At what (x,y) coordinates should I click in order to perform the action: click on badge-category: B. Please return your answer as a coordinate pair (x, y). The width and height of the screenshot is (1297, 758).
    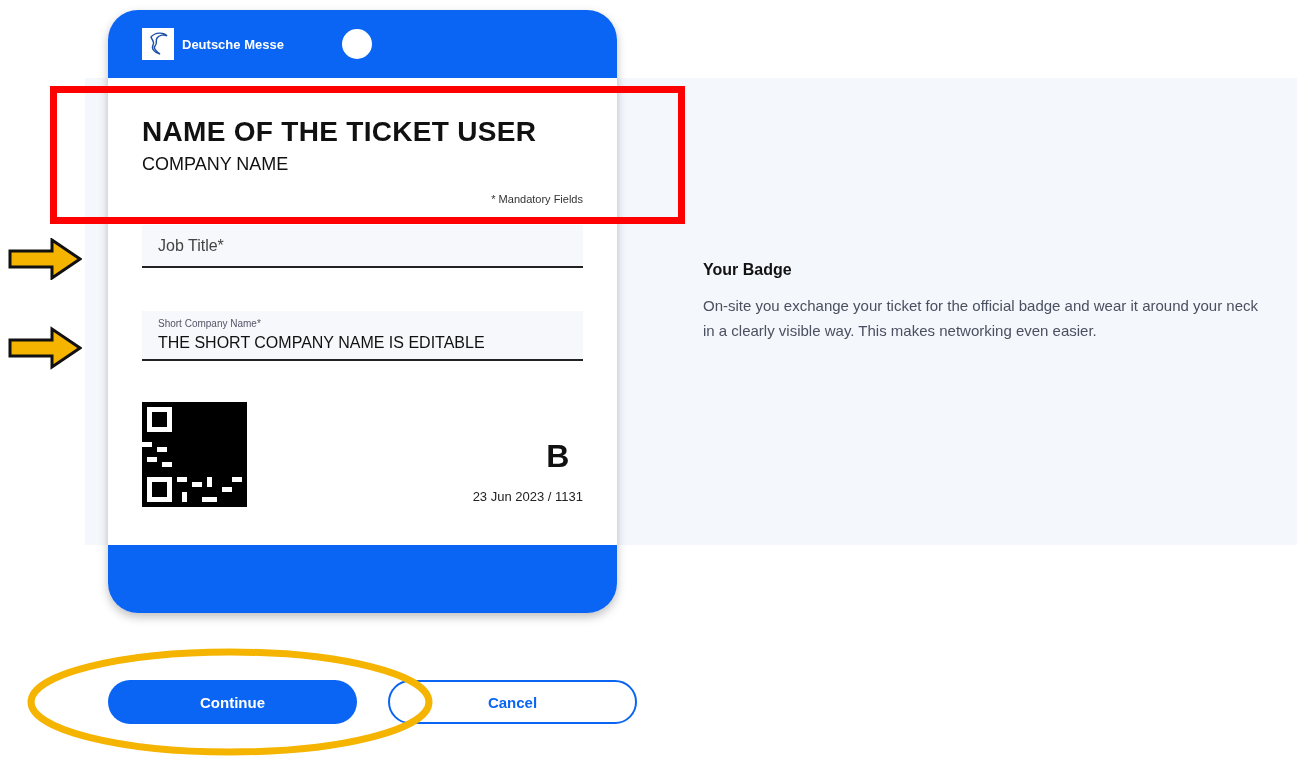
    Looking at the image, I should click on (558, 456).